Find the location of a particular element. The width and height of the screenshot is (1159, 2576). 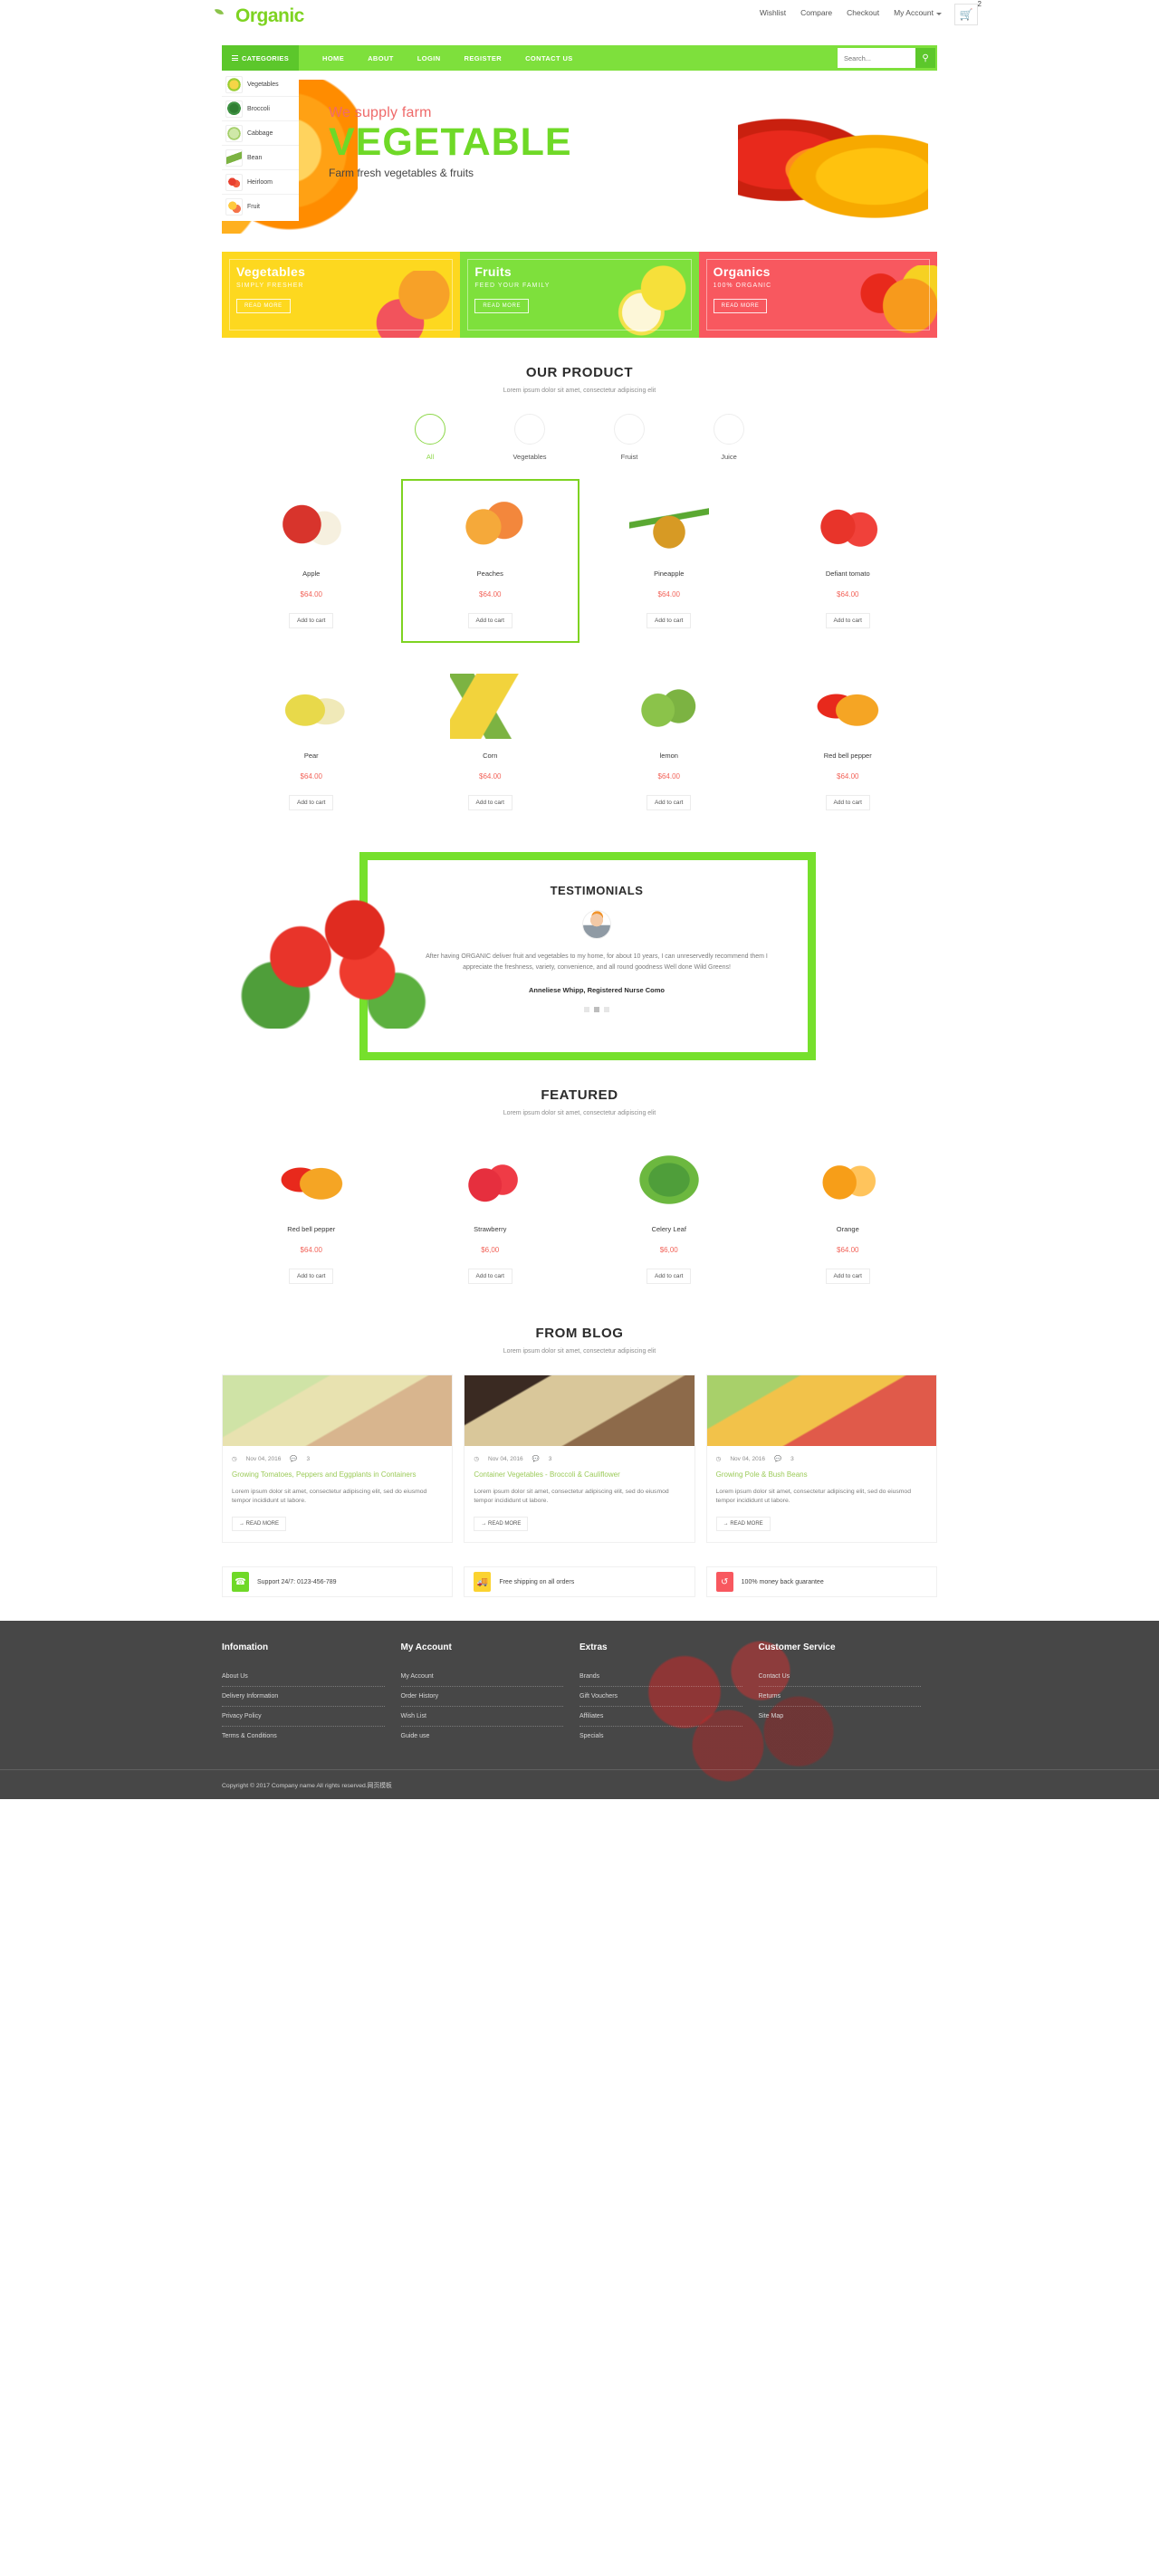

promo-card-fruits: Fruits FEED YOUR FAMILY READ MORE is located at coordinates (579, 295).